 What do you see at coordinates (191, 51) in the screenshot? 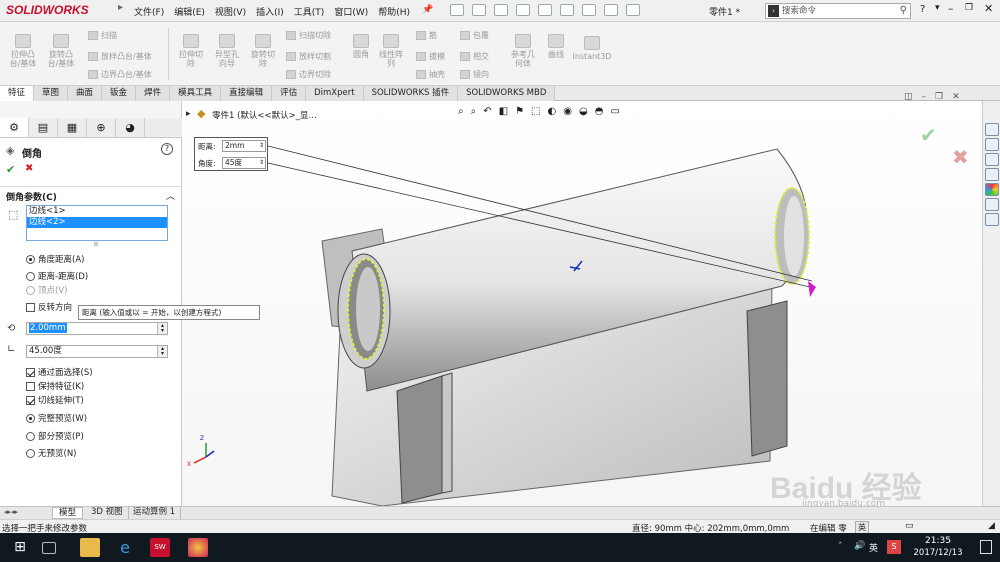
I see `extrude-cut-button: 拉伸切 除` at bounding box center [191, 51].